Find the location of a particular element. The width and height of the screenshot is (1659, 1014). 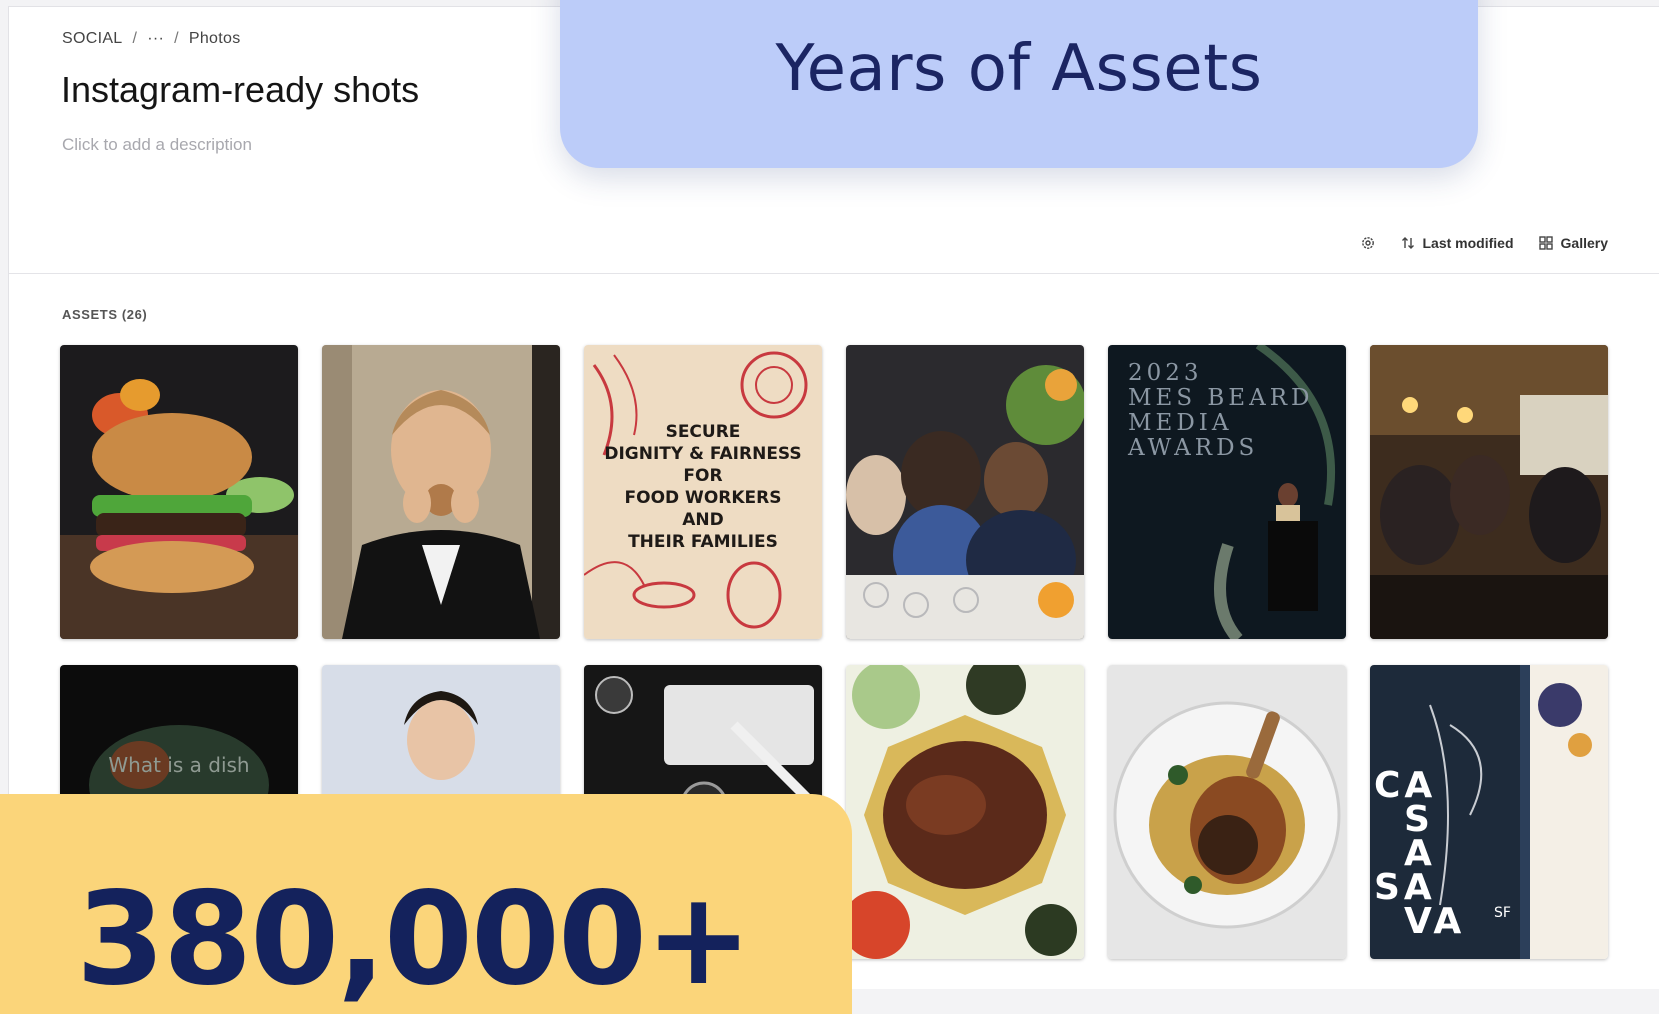

duck-photo is located at coordinates (1227, 812).